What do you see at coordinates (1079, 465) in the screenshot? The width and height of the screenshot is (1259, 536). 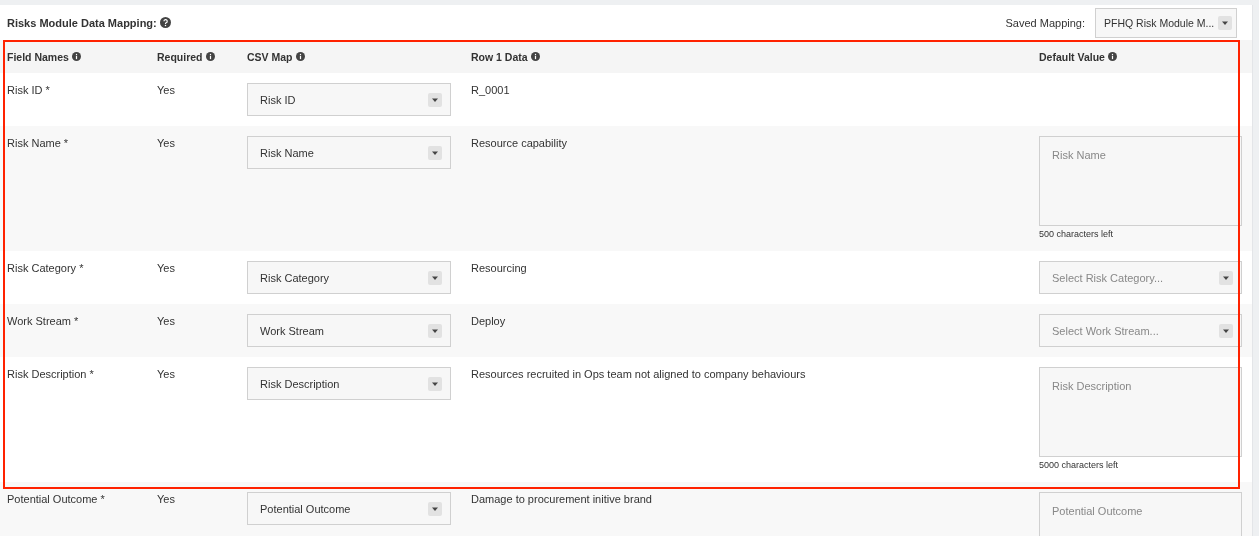 I see `character-counter: 5000 characters left` at bounding box center [1079, 465].